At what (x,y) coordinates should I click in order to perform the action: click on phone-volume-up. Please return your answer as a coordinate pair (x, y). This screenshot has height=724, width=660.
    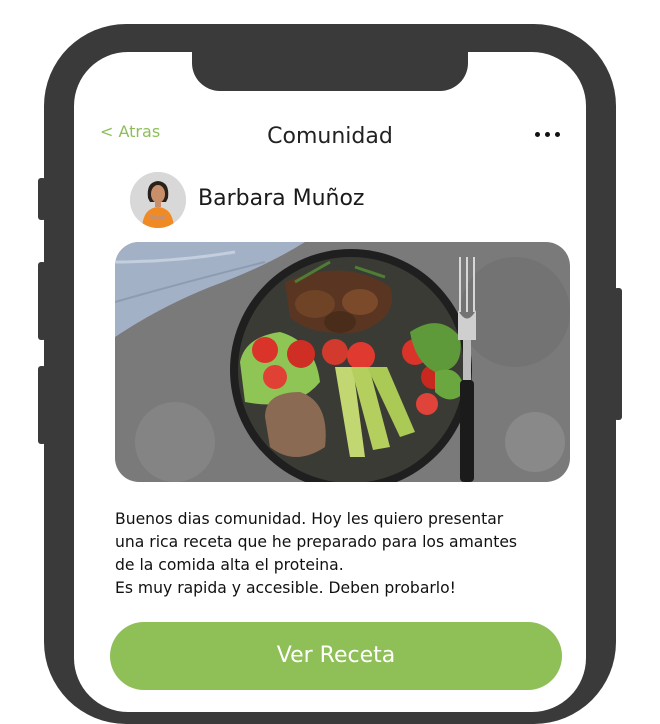
    Looking at the image, I should click on (42, 301).